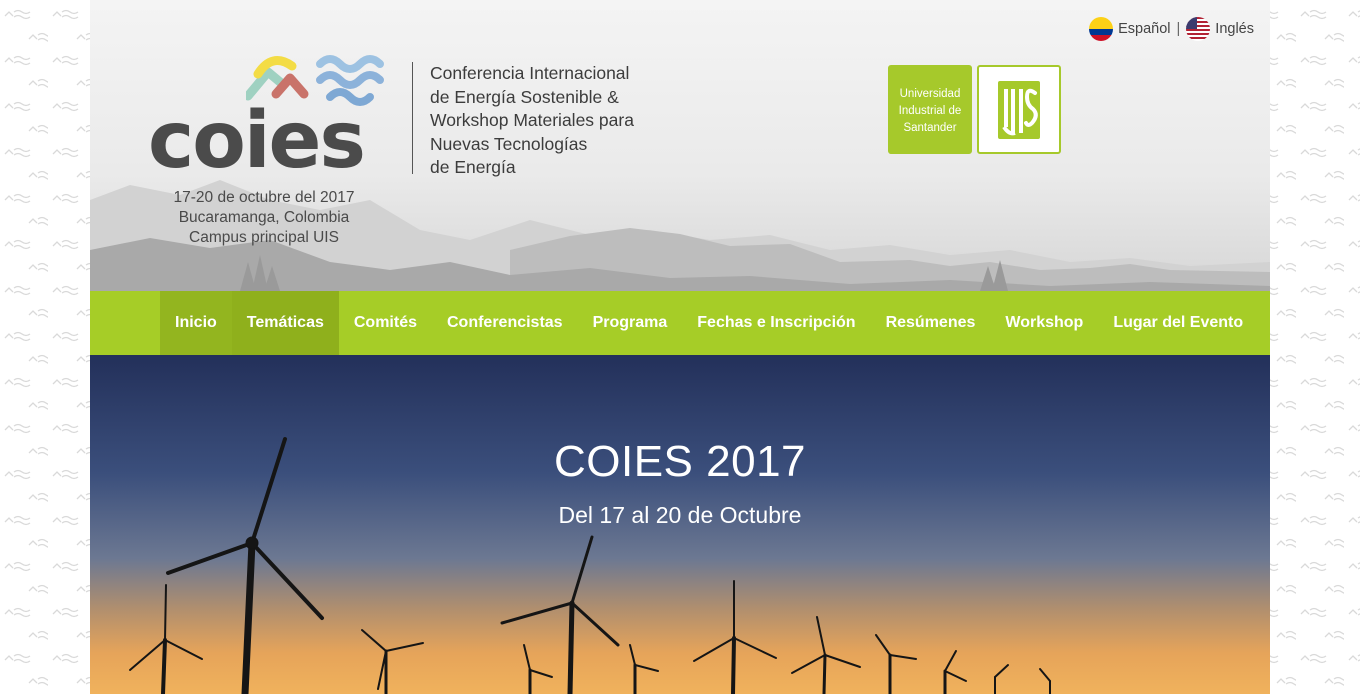 The width and height of the screenshot is (1360, 694). I want to click on language-switcher: Español | Inglés, so click(1171, 29).